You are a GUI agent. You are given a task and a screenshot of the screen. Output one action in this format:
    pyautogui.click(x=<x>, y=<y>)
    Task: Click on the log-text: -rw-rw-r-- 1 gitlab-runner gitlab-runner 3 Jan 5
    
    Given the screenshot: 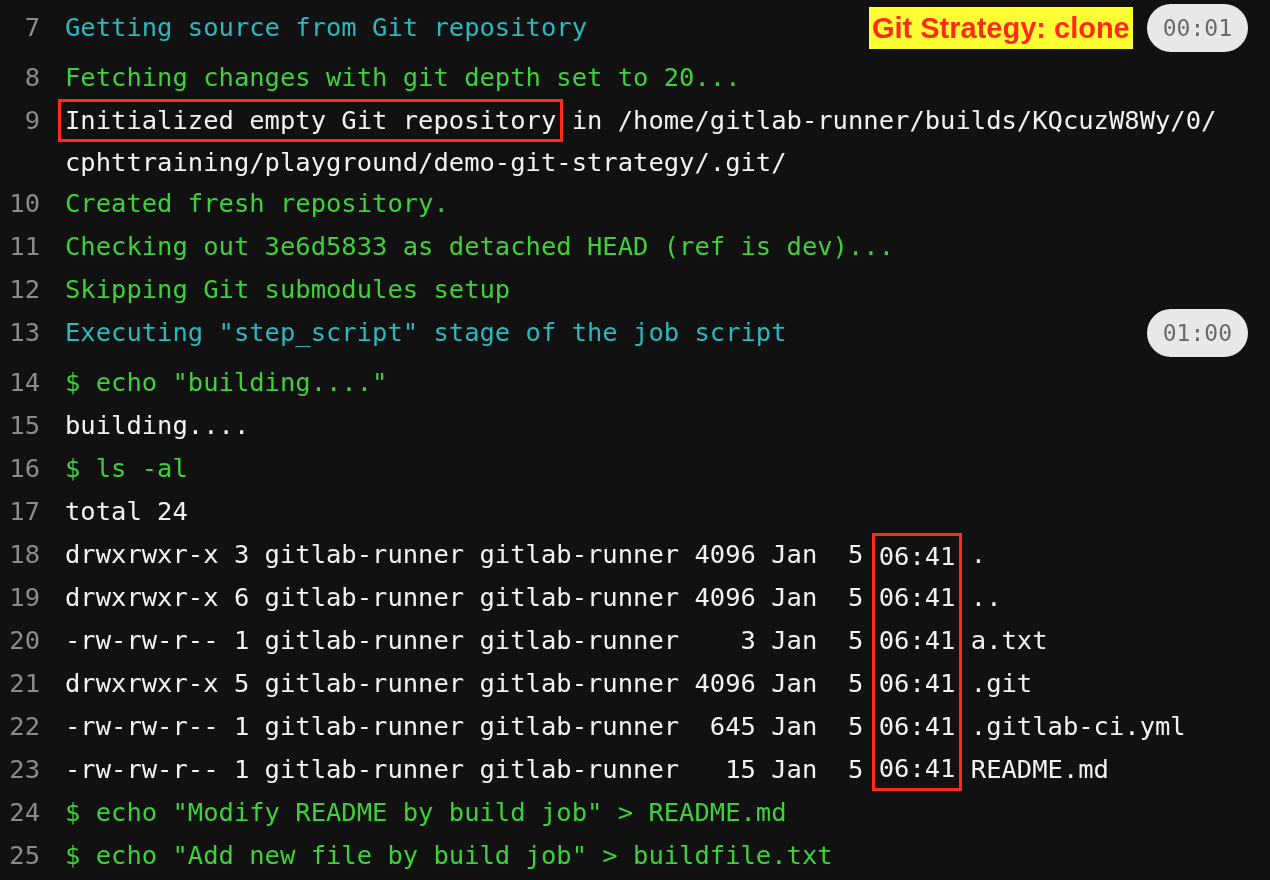 What is the action you would take?
    pyautogui.click(x=465, y=640)
    